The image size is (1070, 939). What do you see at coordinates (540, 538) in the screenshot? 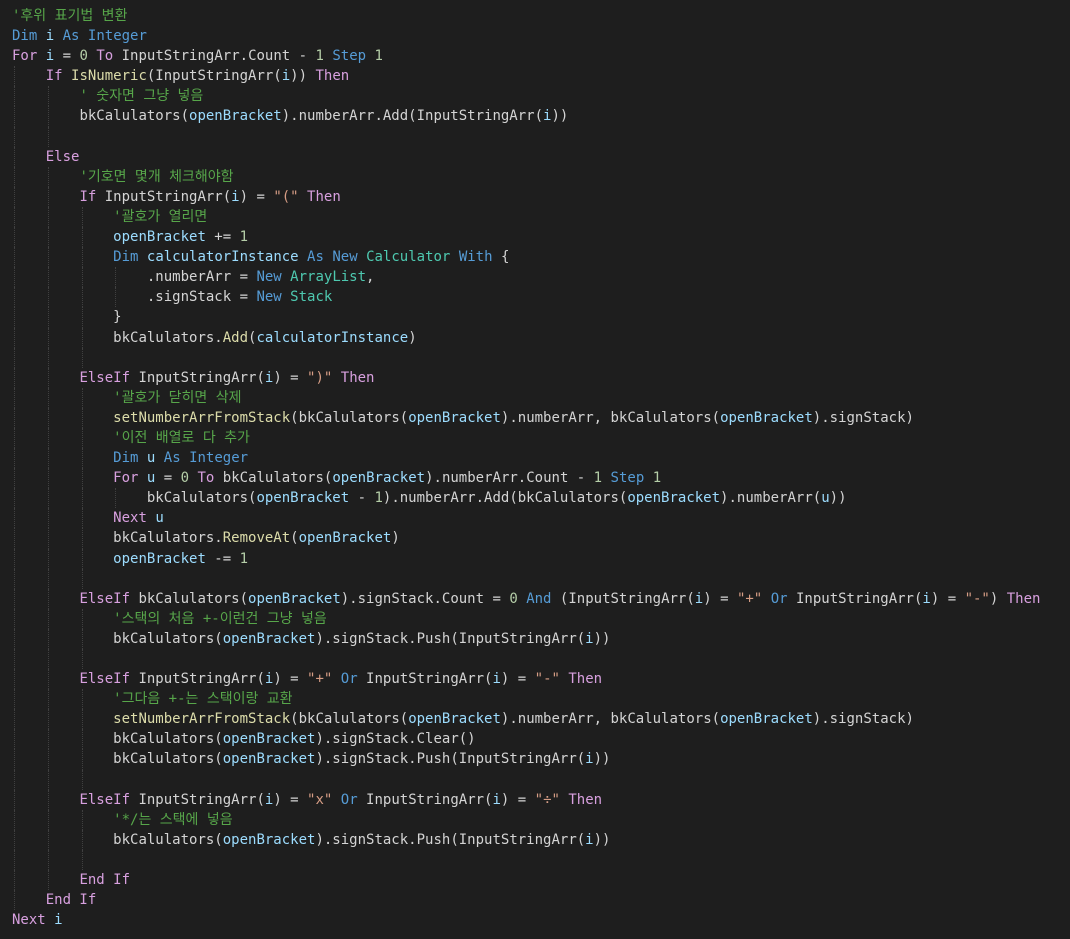
I see `code-line: bkCalulators.RemoveAt(openBracket)` at bounding box center [540, 538].